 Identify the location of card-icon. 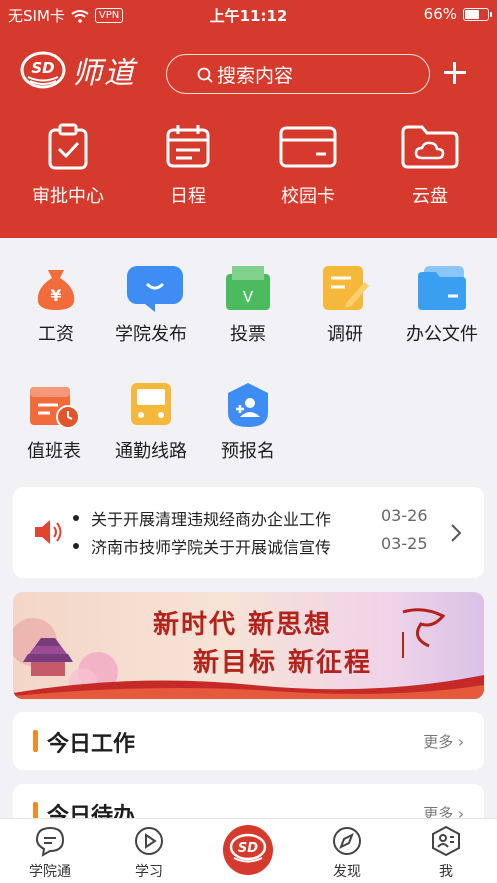
(308, 147).